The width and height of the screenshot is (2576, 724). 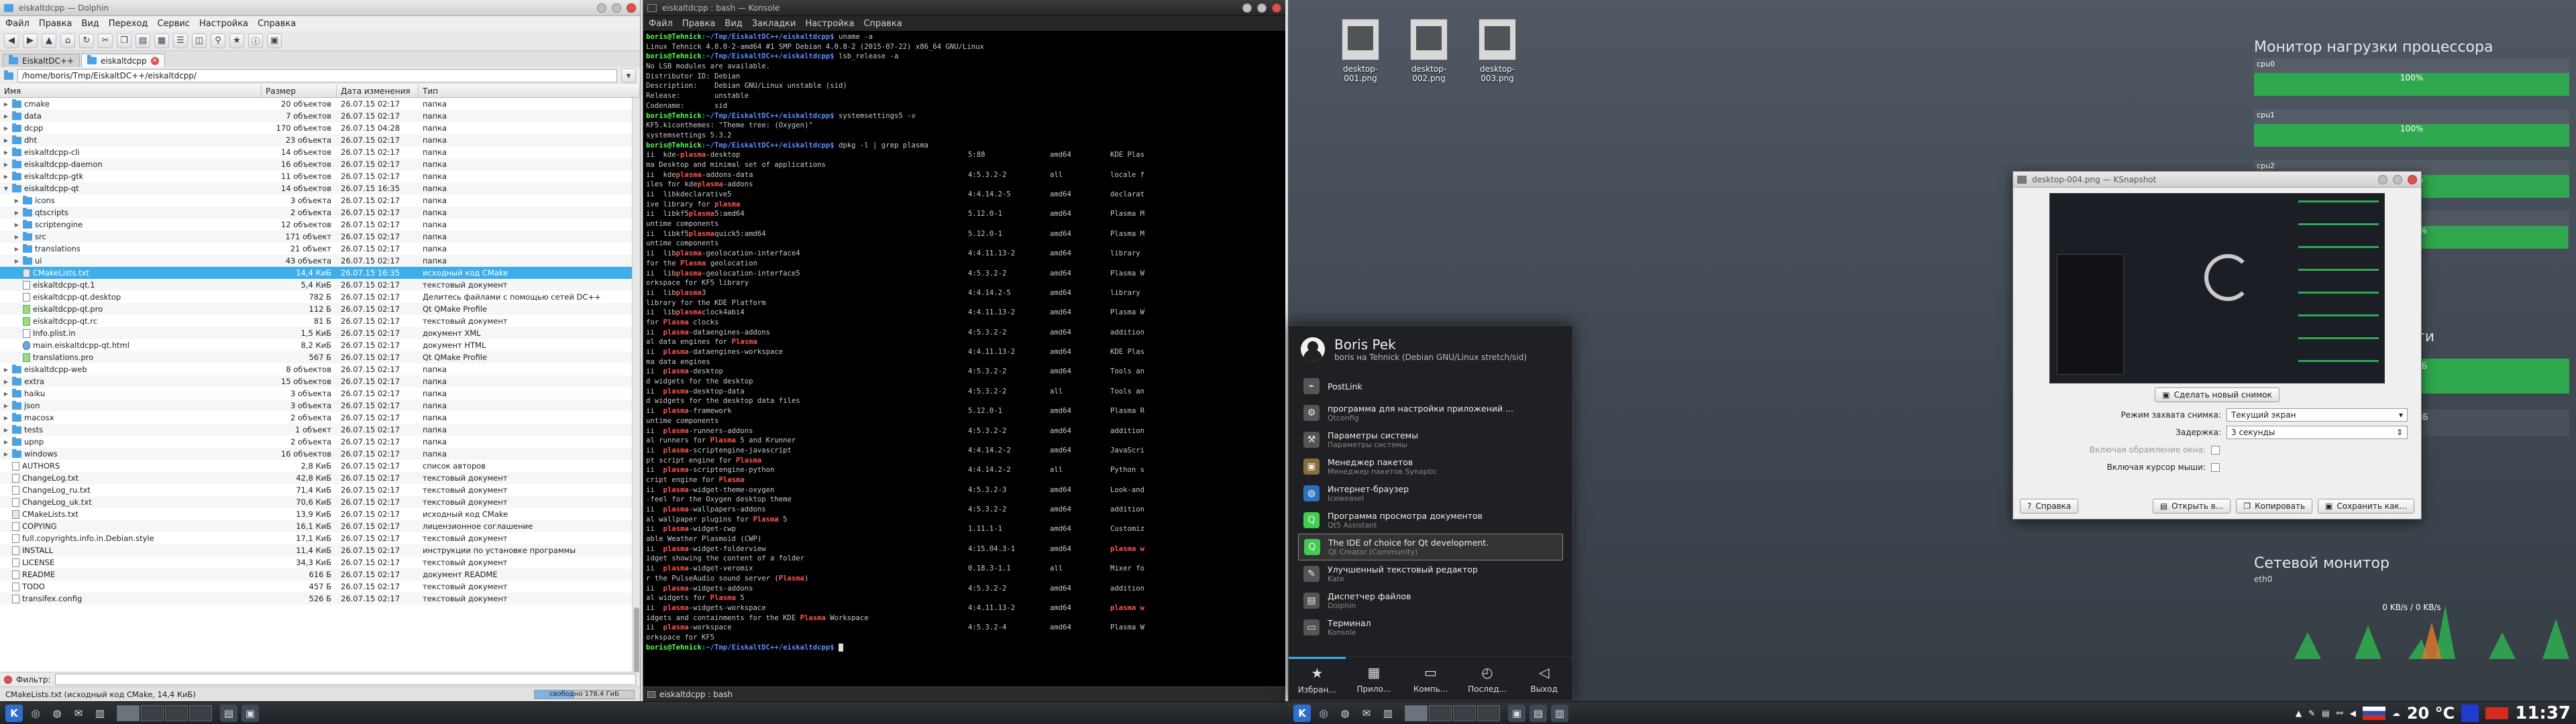 What do you see at coordinates (733, 24) in the screenshot?
I see `menu-view: Вид` at bounding box center [733, 24].